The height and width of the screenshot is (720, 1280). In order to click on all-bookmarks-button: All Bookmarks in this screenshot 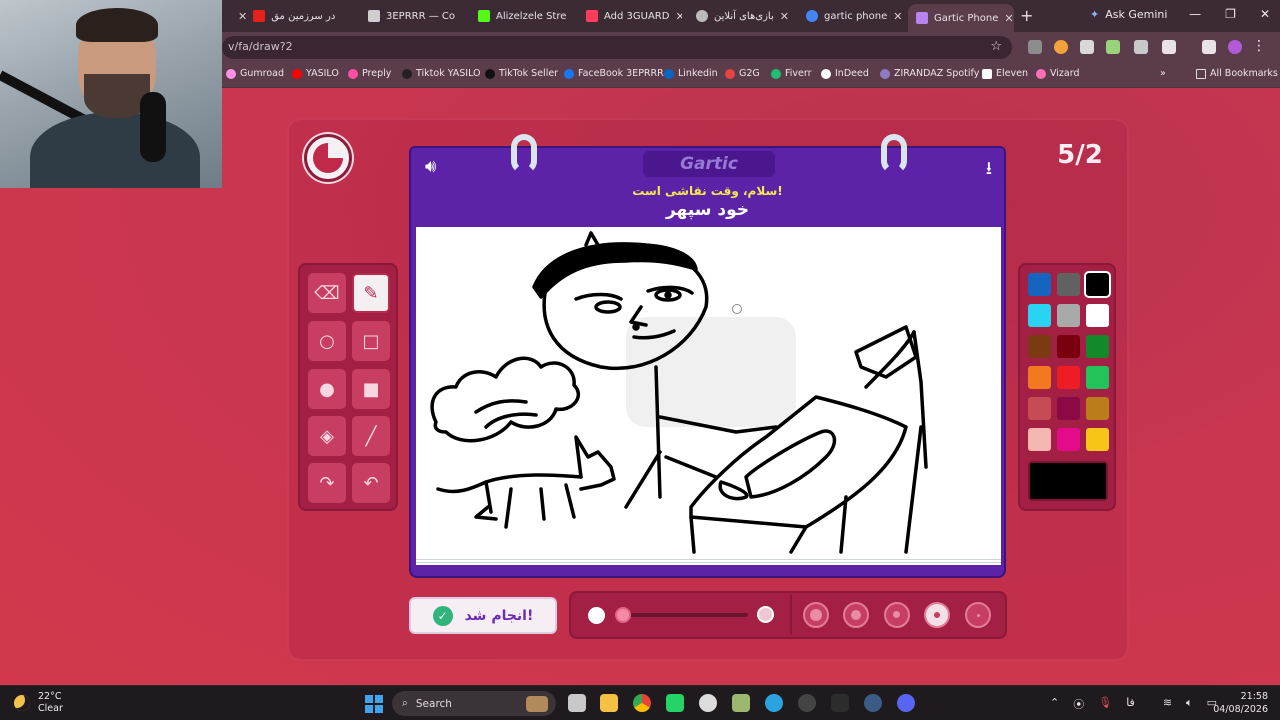, I will do `click(1237, 73)`.